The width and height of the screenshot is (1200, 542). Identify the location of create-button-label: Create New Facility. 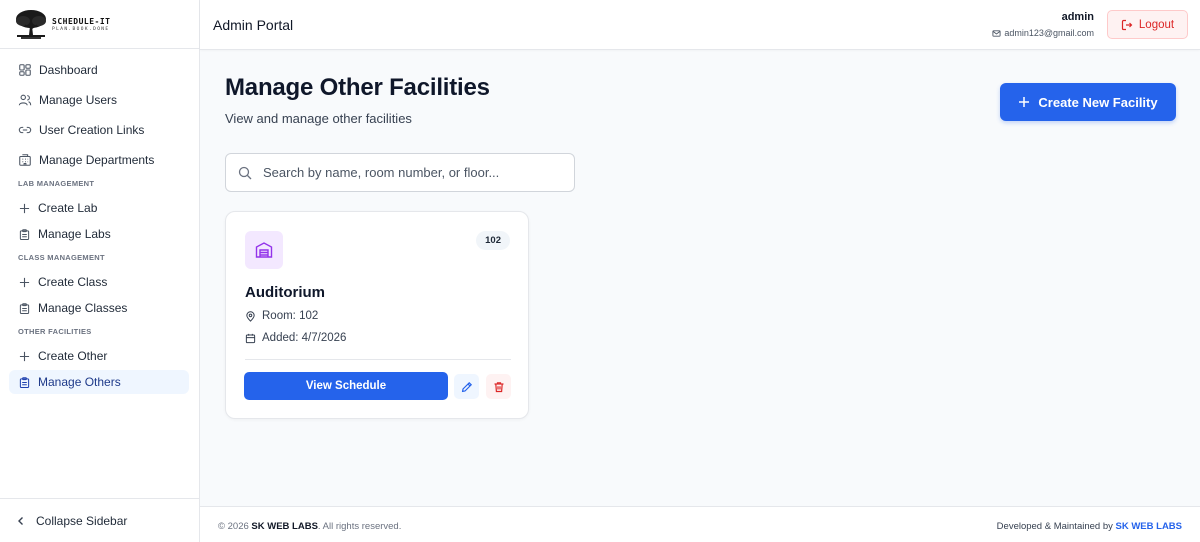
(1098, 102).